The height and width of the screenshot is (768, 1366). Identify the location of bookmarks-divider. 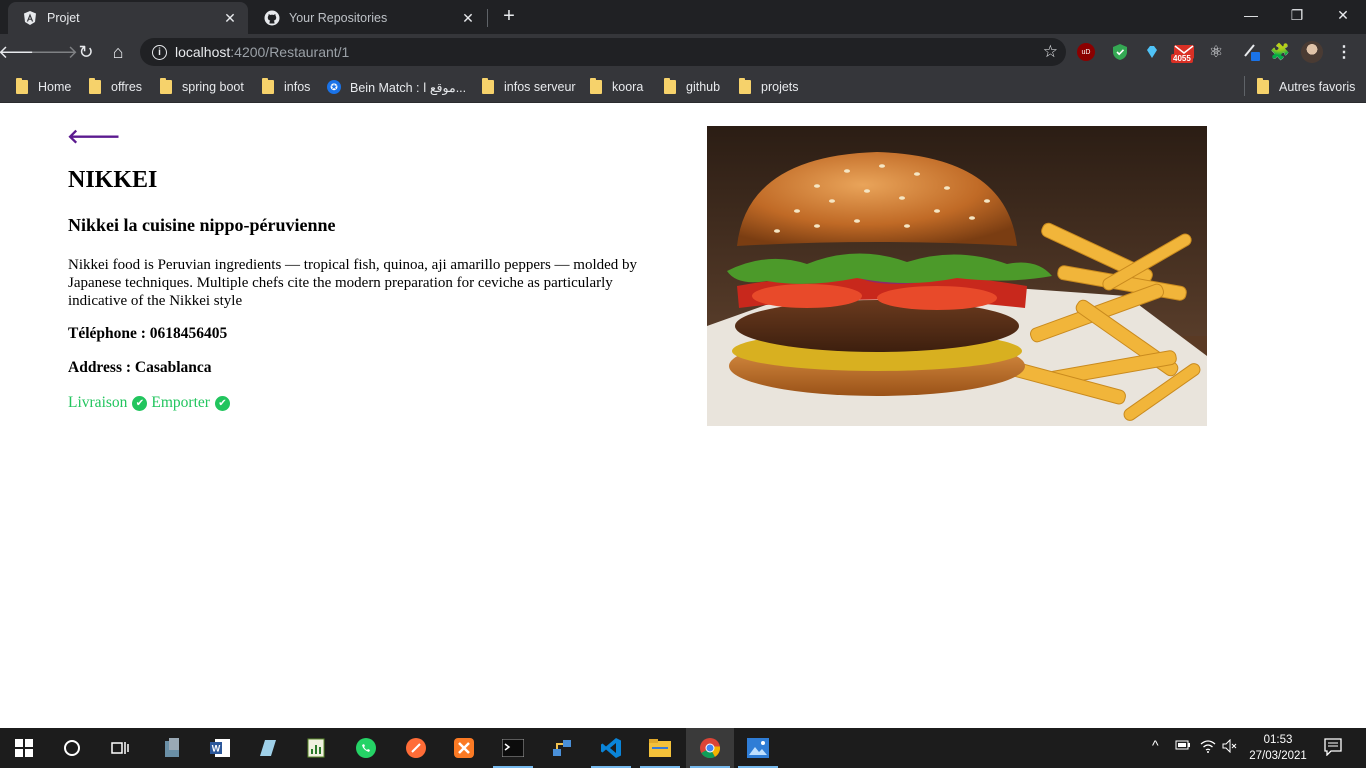
(1244, 86).